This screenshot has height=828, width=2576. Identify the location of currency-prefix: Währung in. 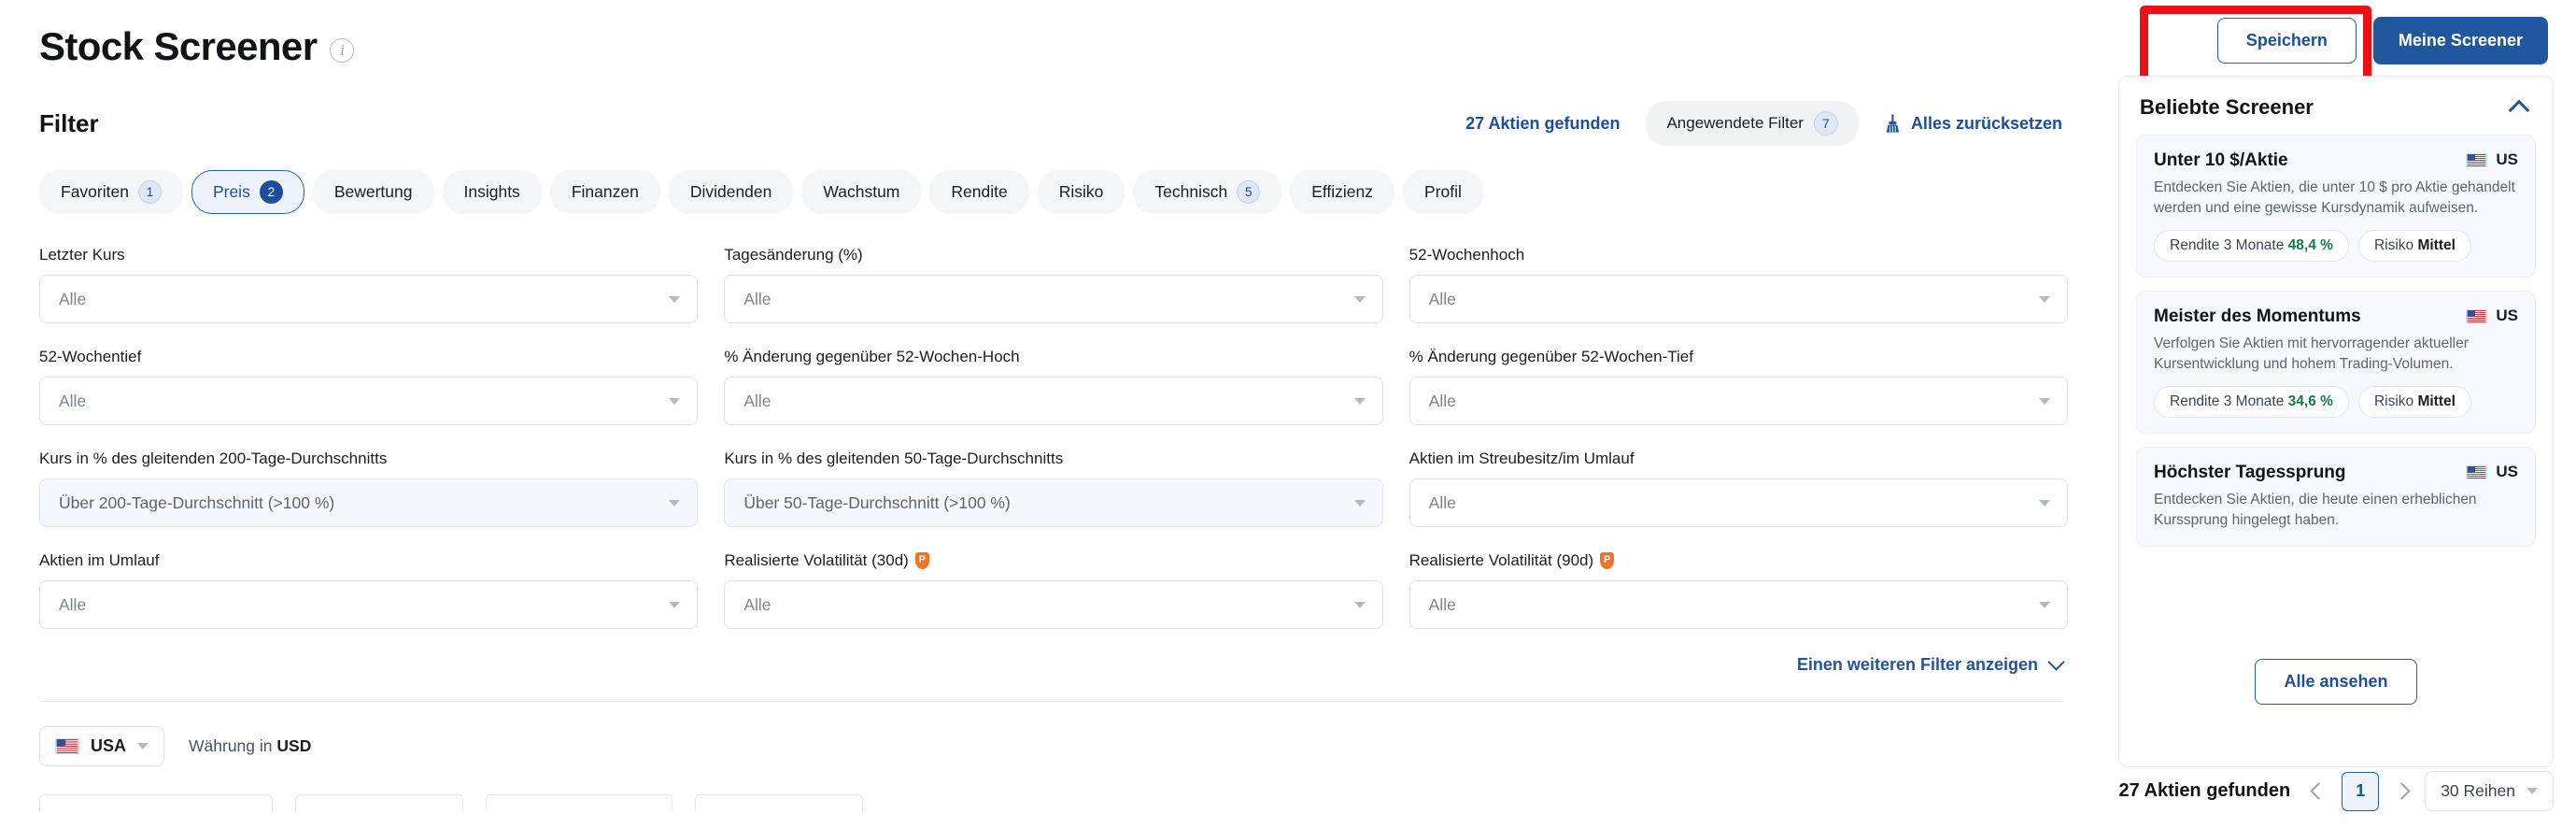
(231, 746).